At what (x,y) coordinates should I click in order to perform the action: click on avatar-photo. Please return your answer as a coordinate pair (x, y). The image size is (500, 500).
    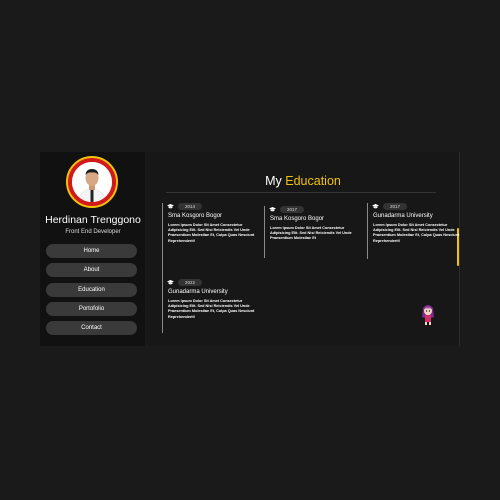
    Looking at the image, I should click on (92, 182).